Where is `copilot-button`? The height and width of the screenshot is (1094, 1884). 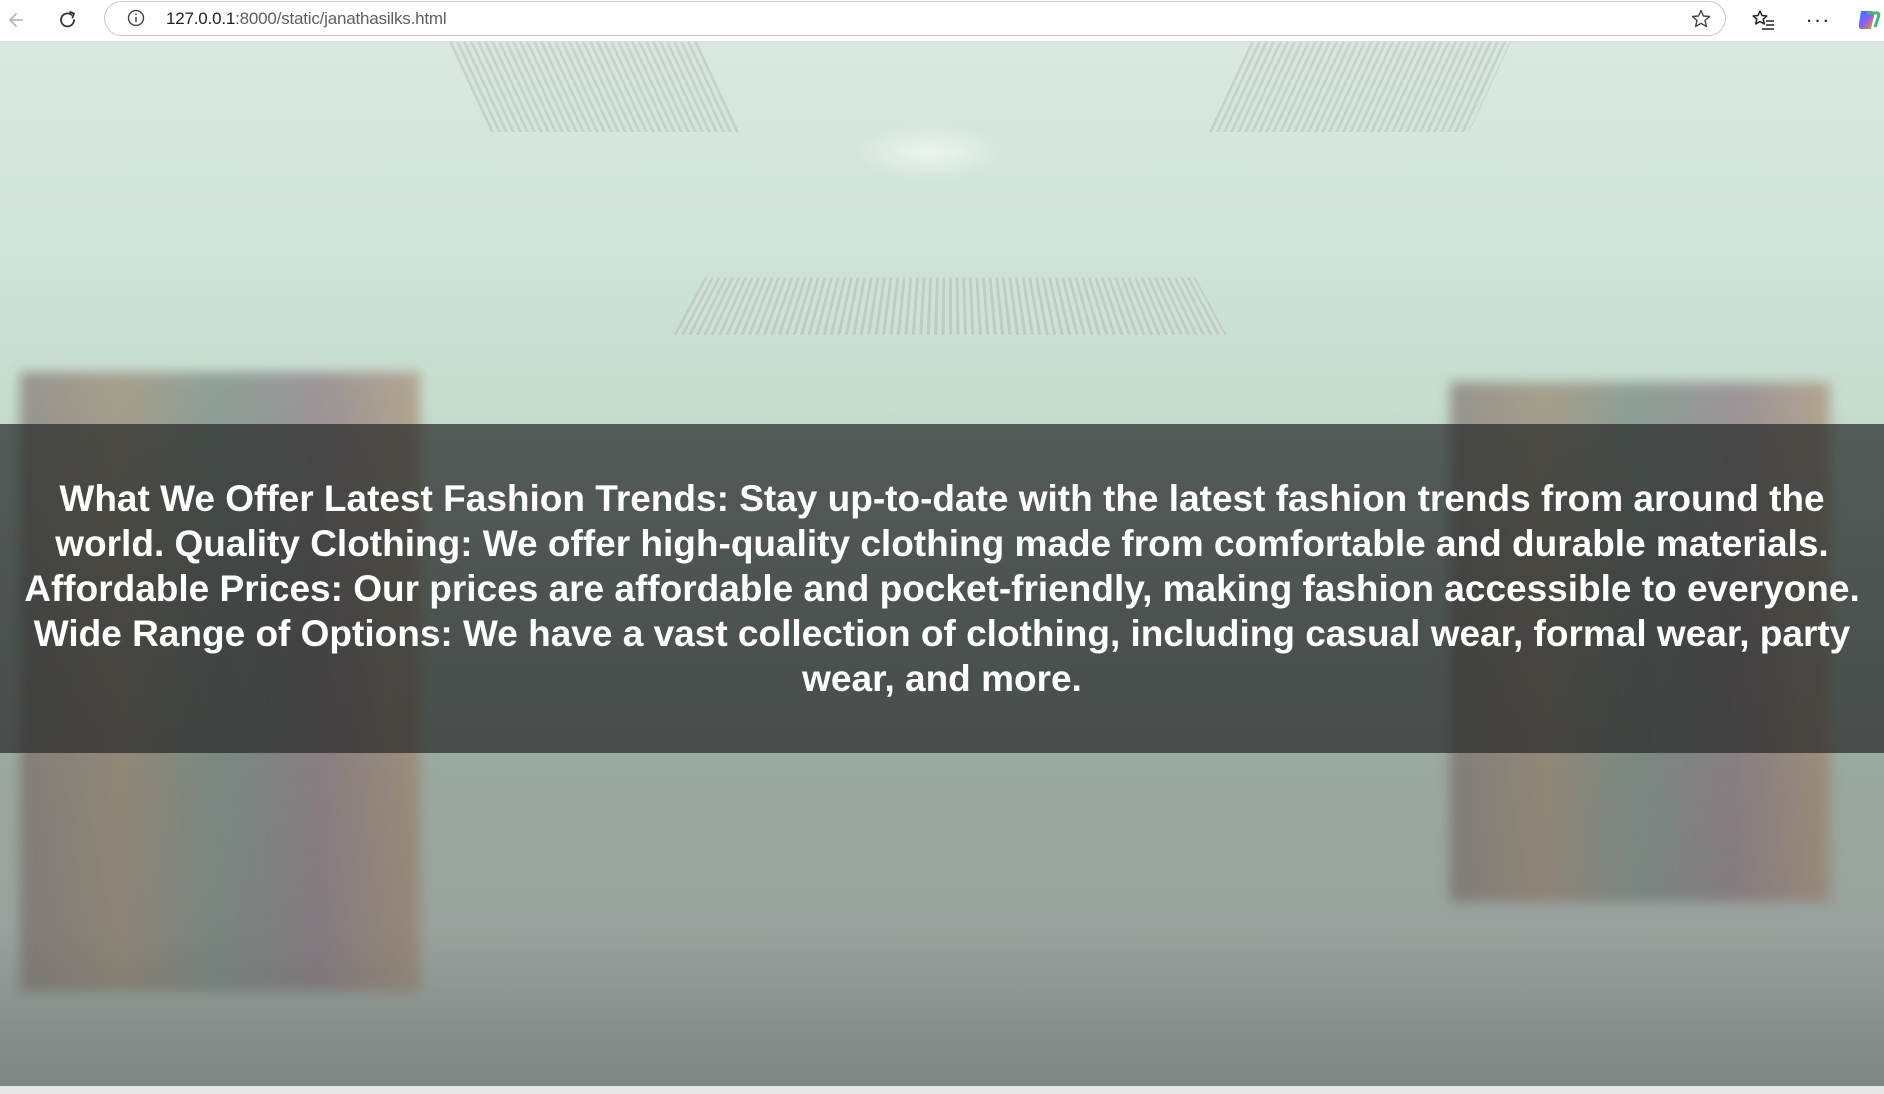 copilot-button is located at coordinates (1868, 20).